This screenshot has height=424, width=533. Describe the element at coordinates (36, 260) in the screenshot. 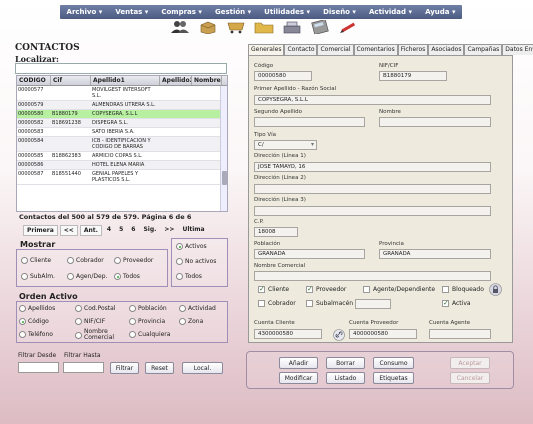

I see `radio-mostrar-cliente: Cliente` at that location.